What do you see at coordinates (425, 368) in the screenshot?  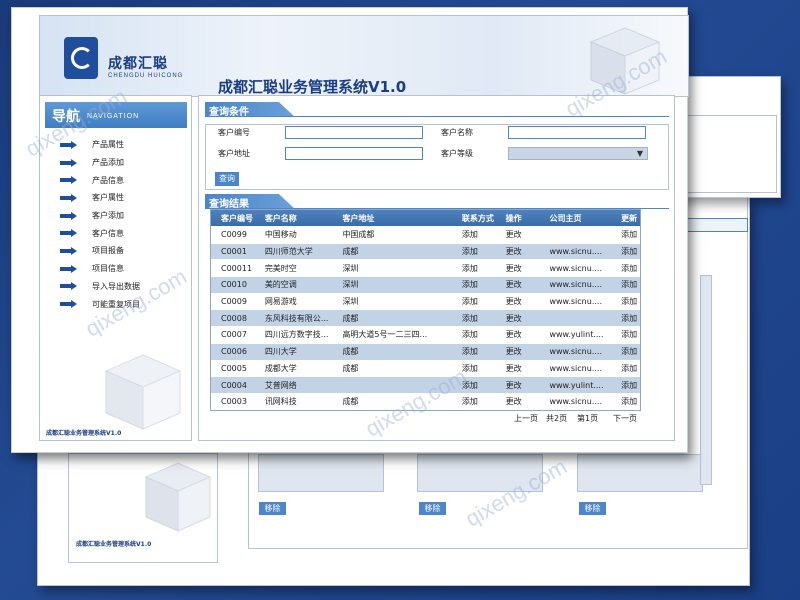 I see `table-row: C0005 成都大学 成都 添加 更改 www.sicnu.... 添加` at bounding box center [425, 368].